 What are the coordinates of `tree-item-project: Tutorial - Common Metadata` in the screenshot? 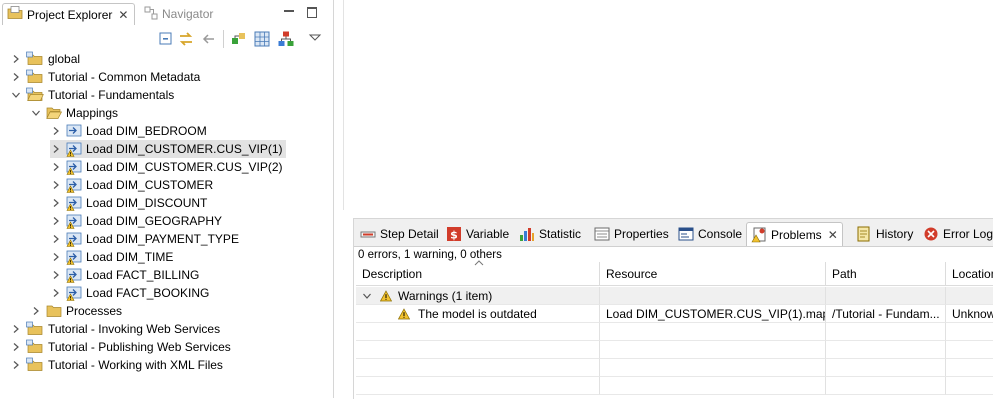 It's located at (106, 77).